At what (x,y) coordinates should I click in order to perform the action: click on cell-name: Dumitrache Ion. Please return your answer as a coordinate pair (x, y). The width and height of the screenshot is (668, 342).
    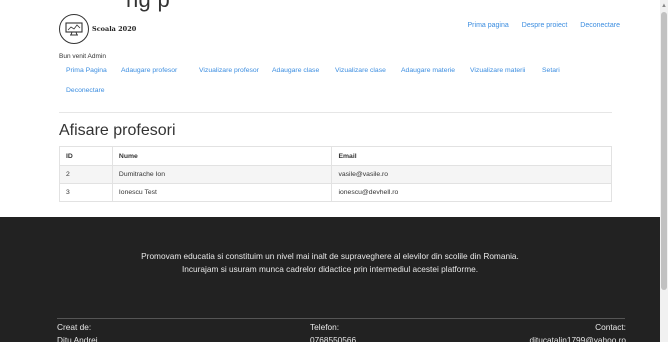
    Looking at the image, I should click on (222, 174).